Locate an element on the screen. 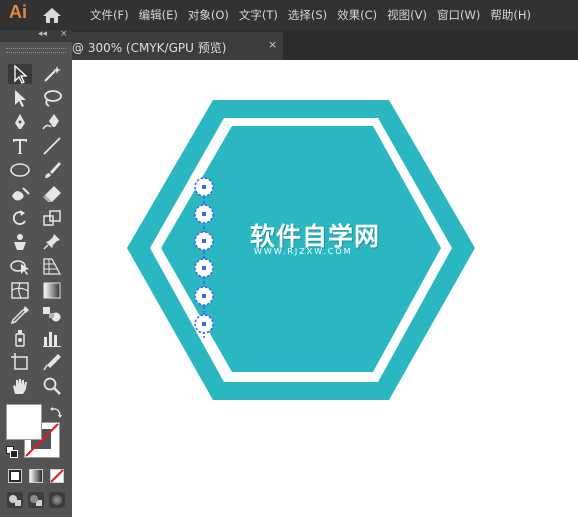  fill-swatch is located at coordinates (24, 422).